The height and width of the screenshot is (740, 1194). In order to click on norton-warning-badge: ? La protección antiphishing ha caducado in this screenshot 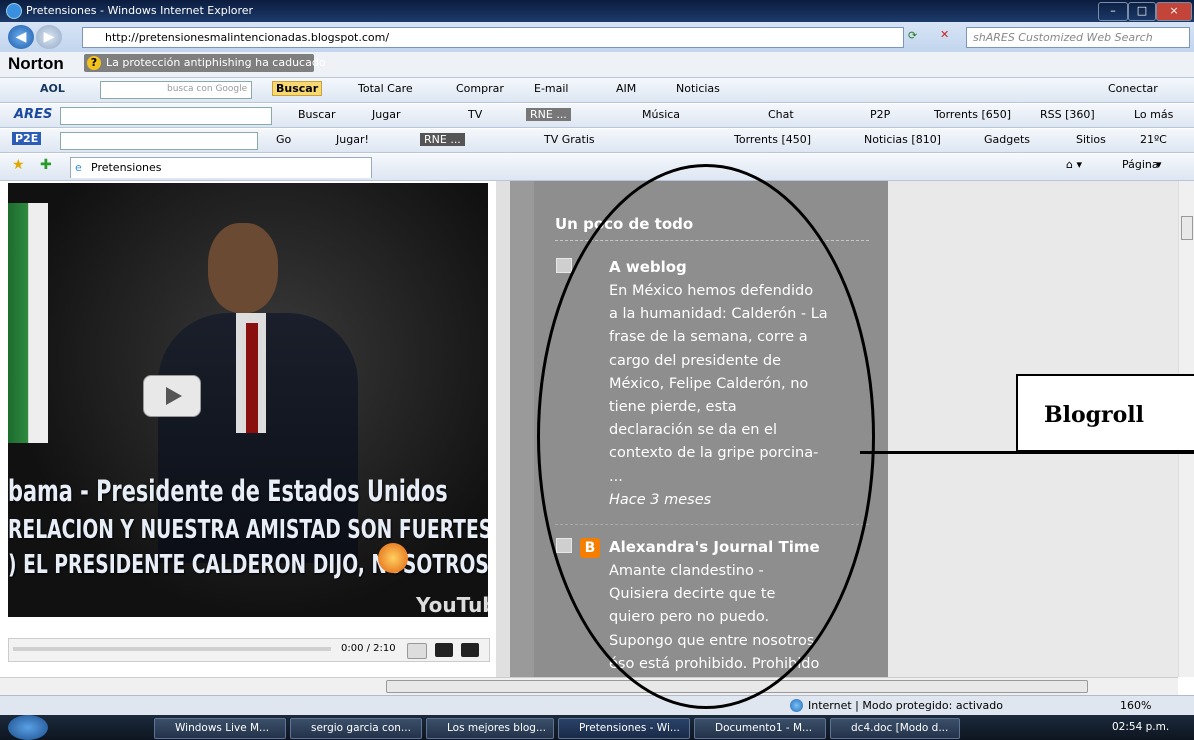, I will do `click(205, 63)`.